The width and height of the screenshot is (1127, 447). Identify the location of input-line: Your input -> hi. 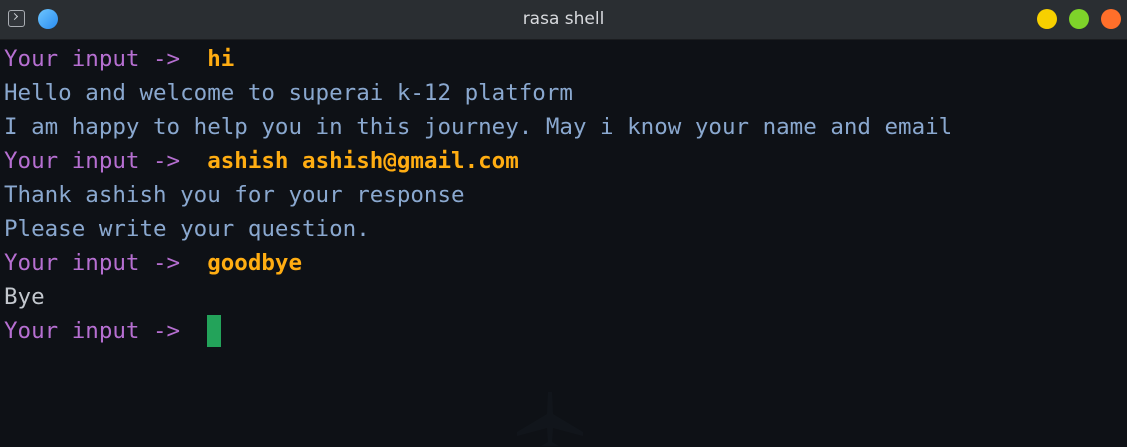
(119, 59).